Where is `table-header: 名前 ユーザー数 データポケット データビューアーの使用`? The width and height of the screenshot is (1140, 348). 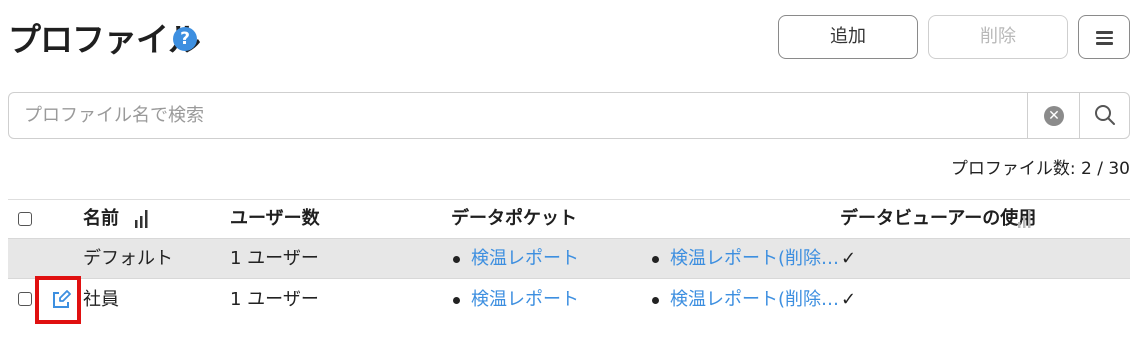
table-header: 名前 ユーザー数 データポケット データビューアーの使用 is located at coordinates (569, 219).